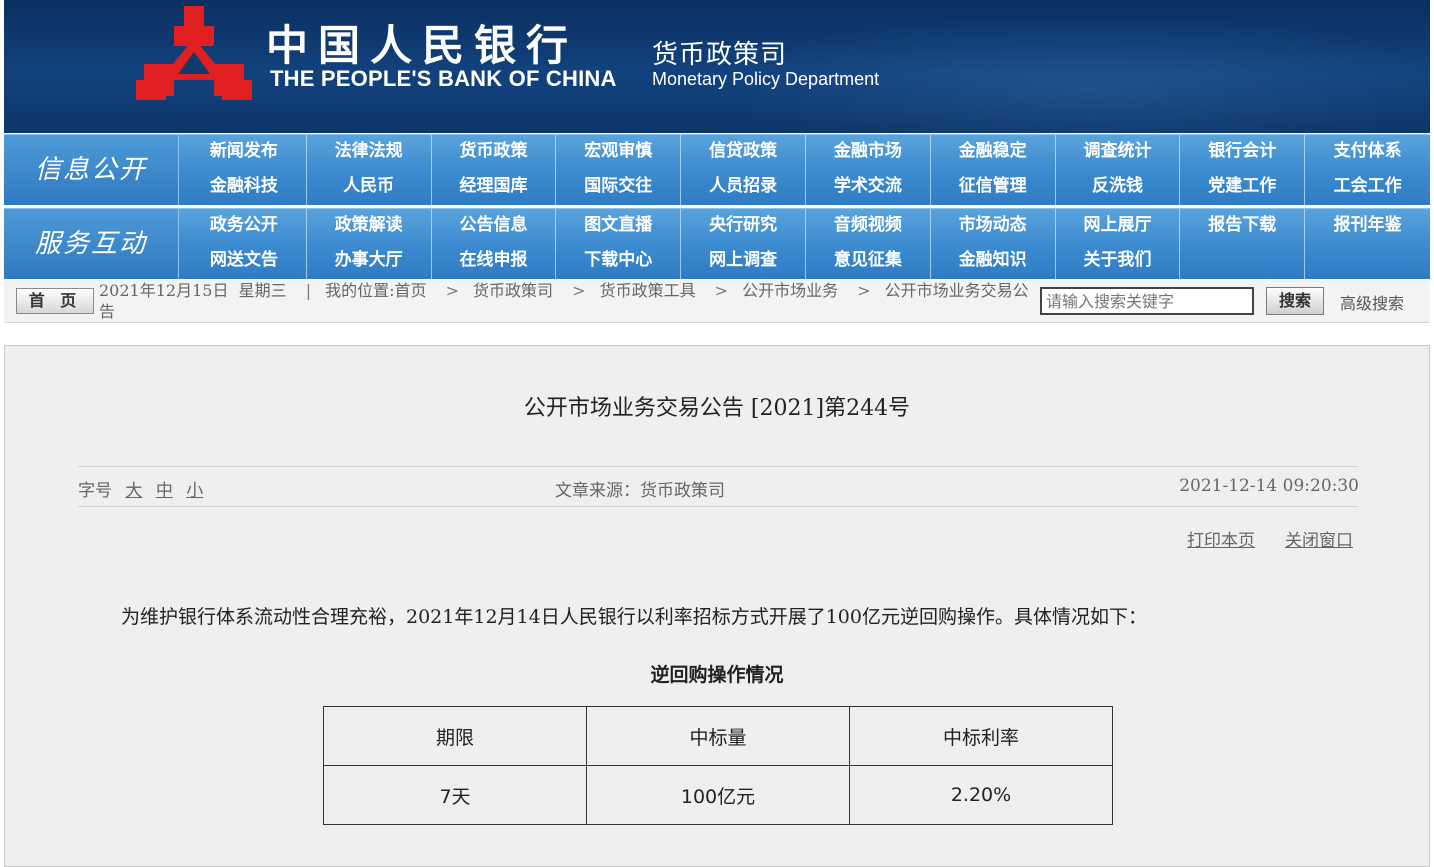 The height and width of the screenshot is (867, 1434). Describe the element at coordinates (868, 187) in the screenshot. I see `nav-item-academic: 学术交流` at that location.